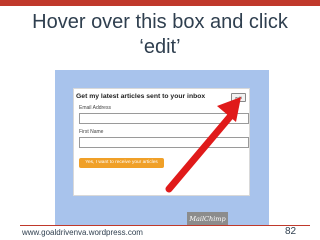 The height and width of the screenshot is (240, 320). I want to click on submit-button: Yes, I want to receive your articles, so click(121, 163).